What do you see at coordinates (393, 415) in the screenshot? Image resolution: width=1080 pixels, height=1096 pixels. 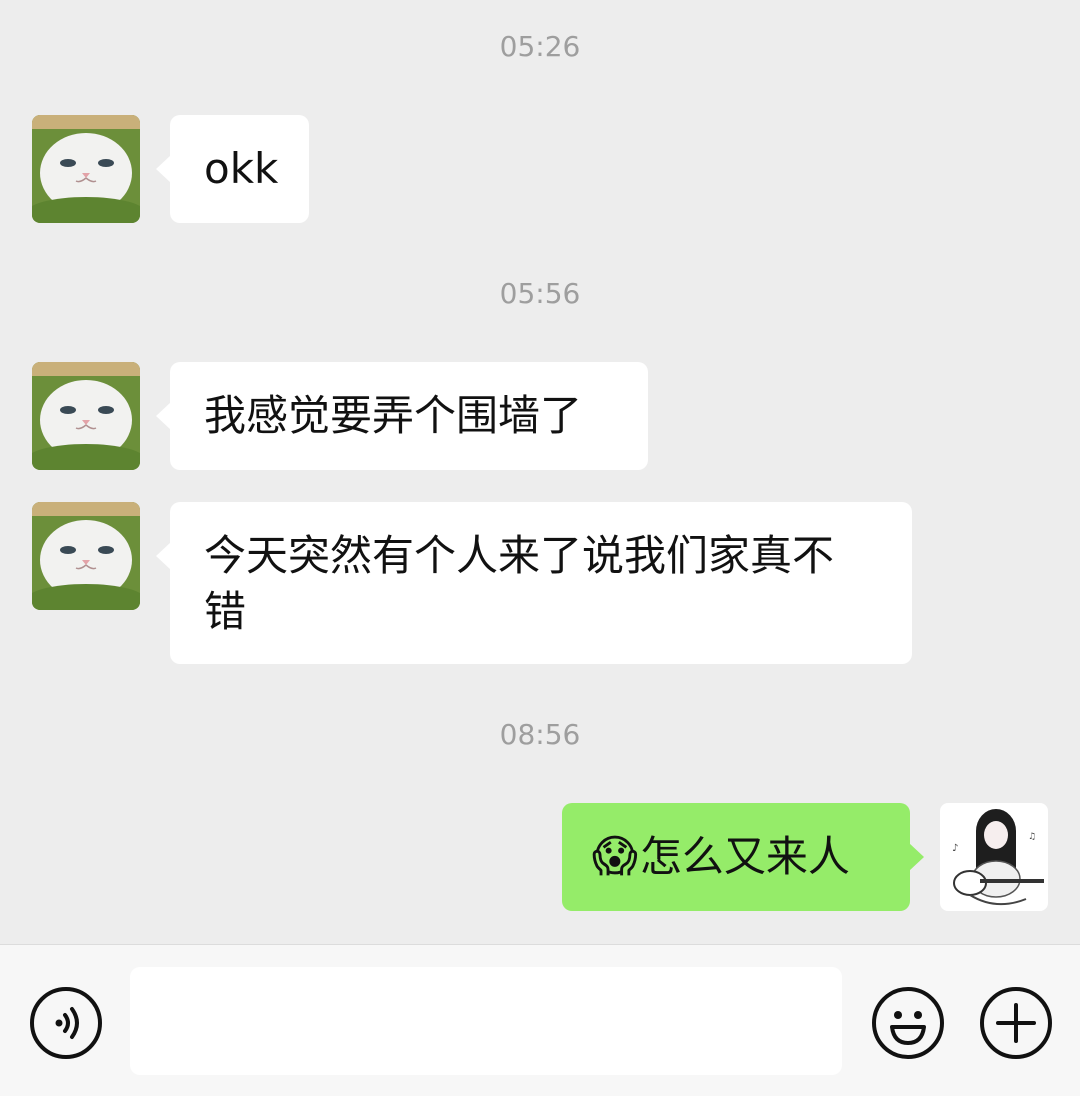 I see `message-text: 我感觉要弄个围墙了` at bounding box center [393, 415].